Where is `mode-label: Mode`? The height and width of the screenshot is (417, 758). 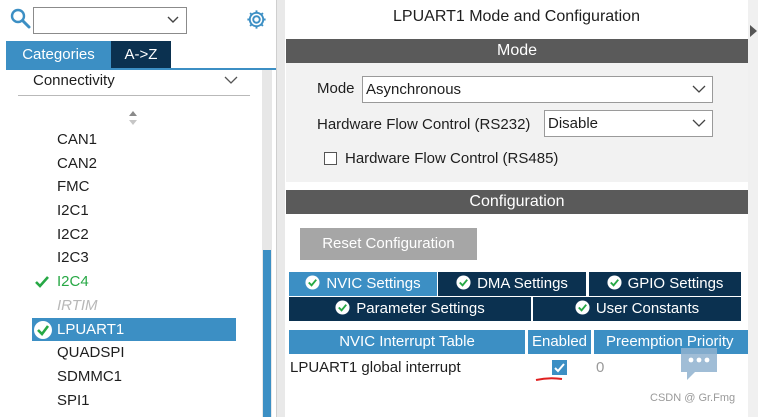 mode-label: Mode is located at coordinates (336, 88).